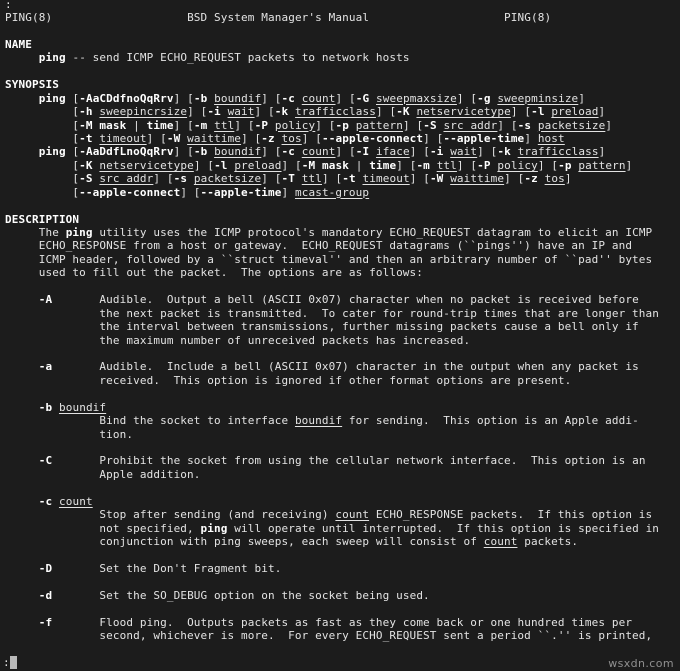 Image resolution: width=680 pixels, height=671 pixels. I want to click on option-entry-D: -D Set the Don't Fragment bit., so click(160, 568).